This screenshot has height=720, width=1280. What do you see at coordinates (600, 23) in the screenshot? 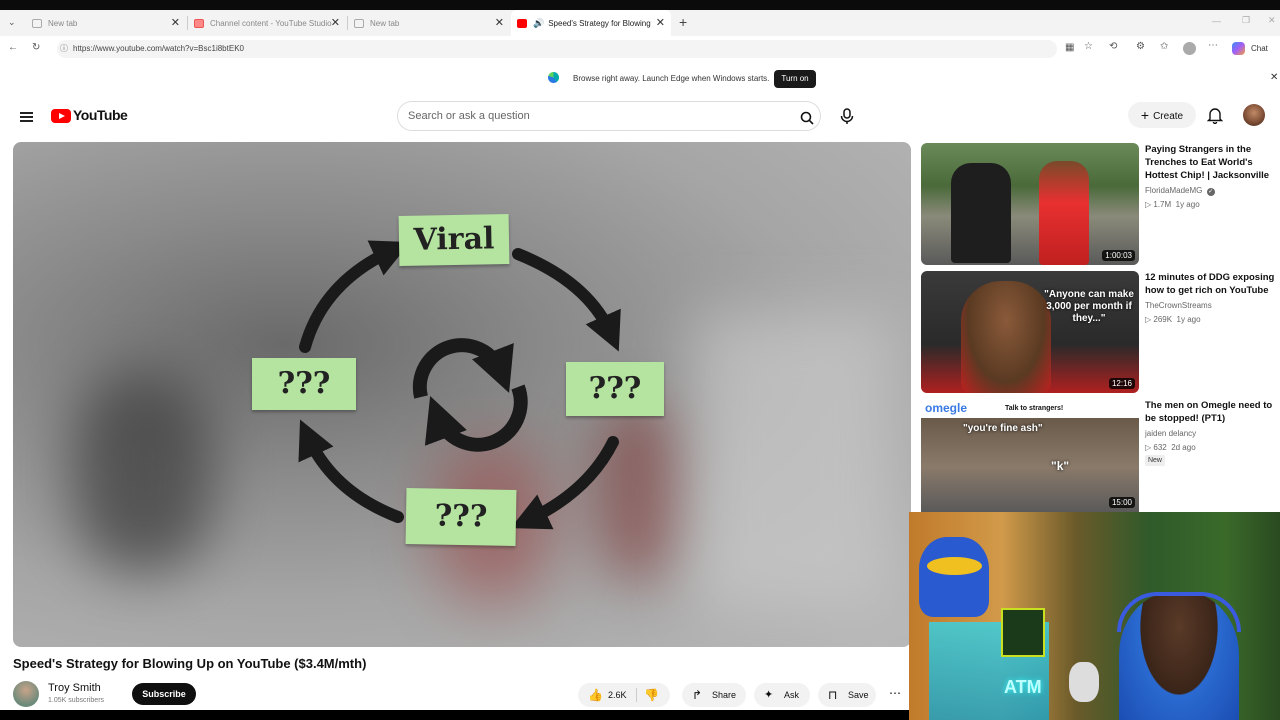
I see `tab-label: Speed's Strategy for Blowing U` at bounding box center [600, 23].